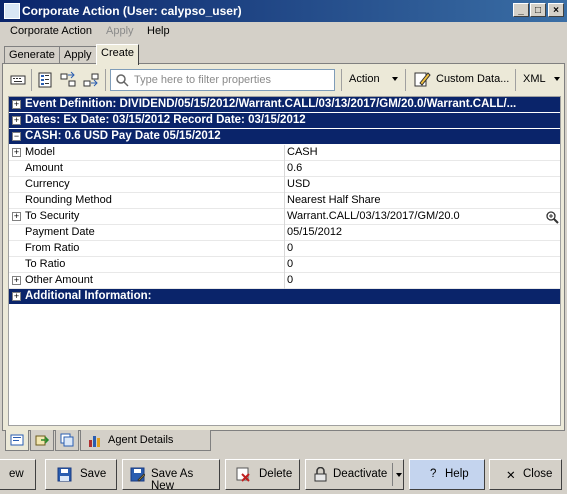 Image resolution: width=567 pixels, height=494 pixels. What do you see at coordinates (64, 474) in the screenshot?
I see `floppy-disk-icon` at bounding box center [64, 474].